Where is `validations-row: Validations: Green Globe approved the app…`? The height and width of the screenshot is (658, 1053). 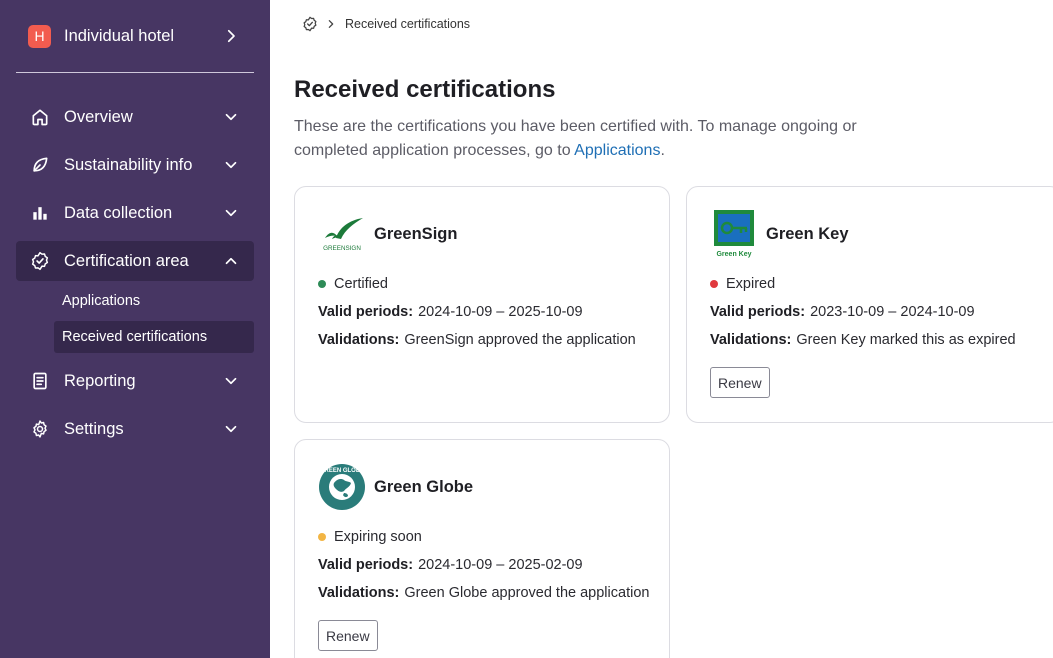 validations-row: Validations: Green Globe approved the app… is located at coordinates (483, 593).